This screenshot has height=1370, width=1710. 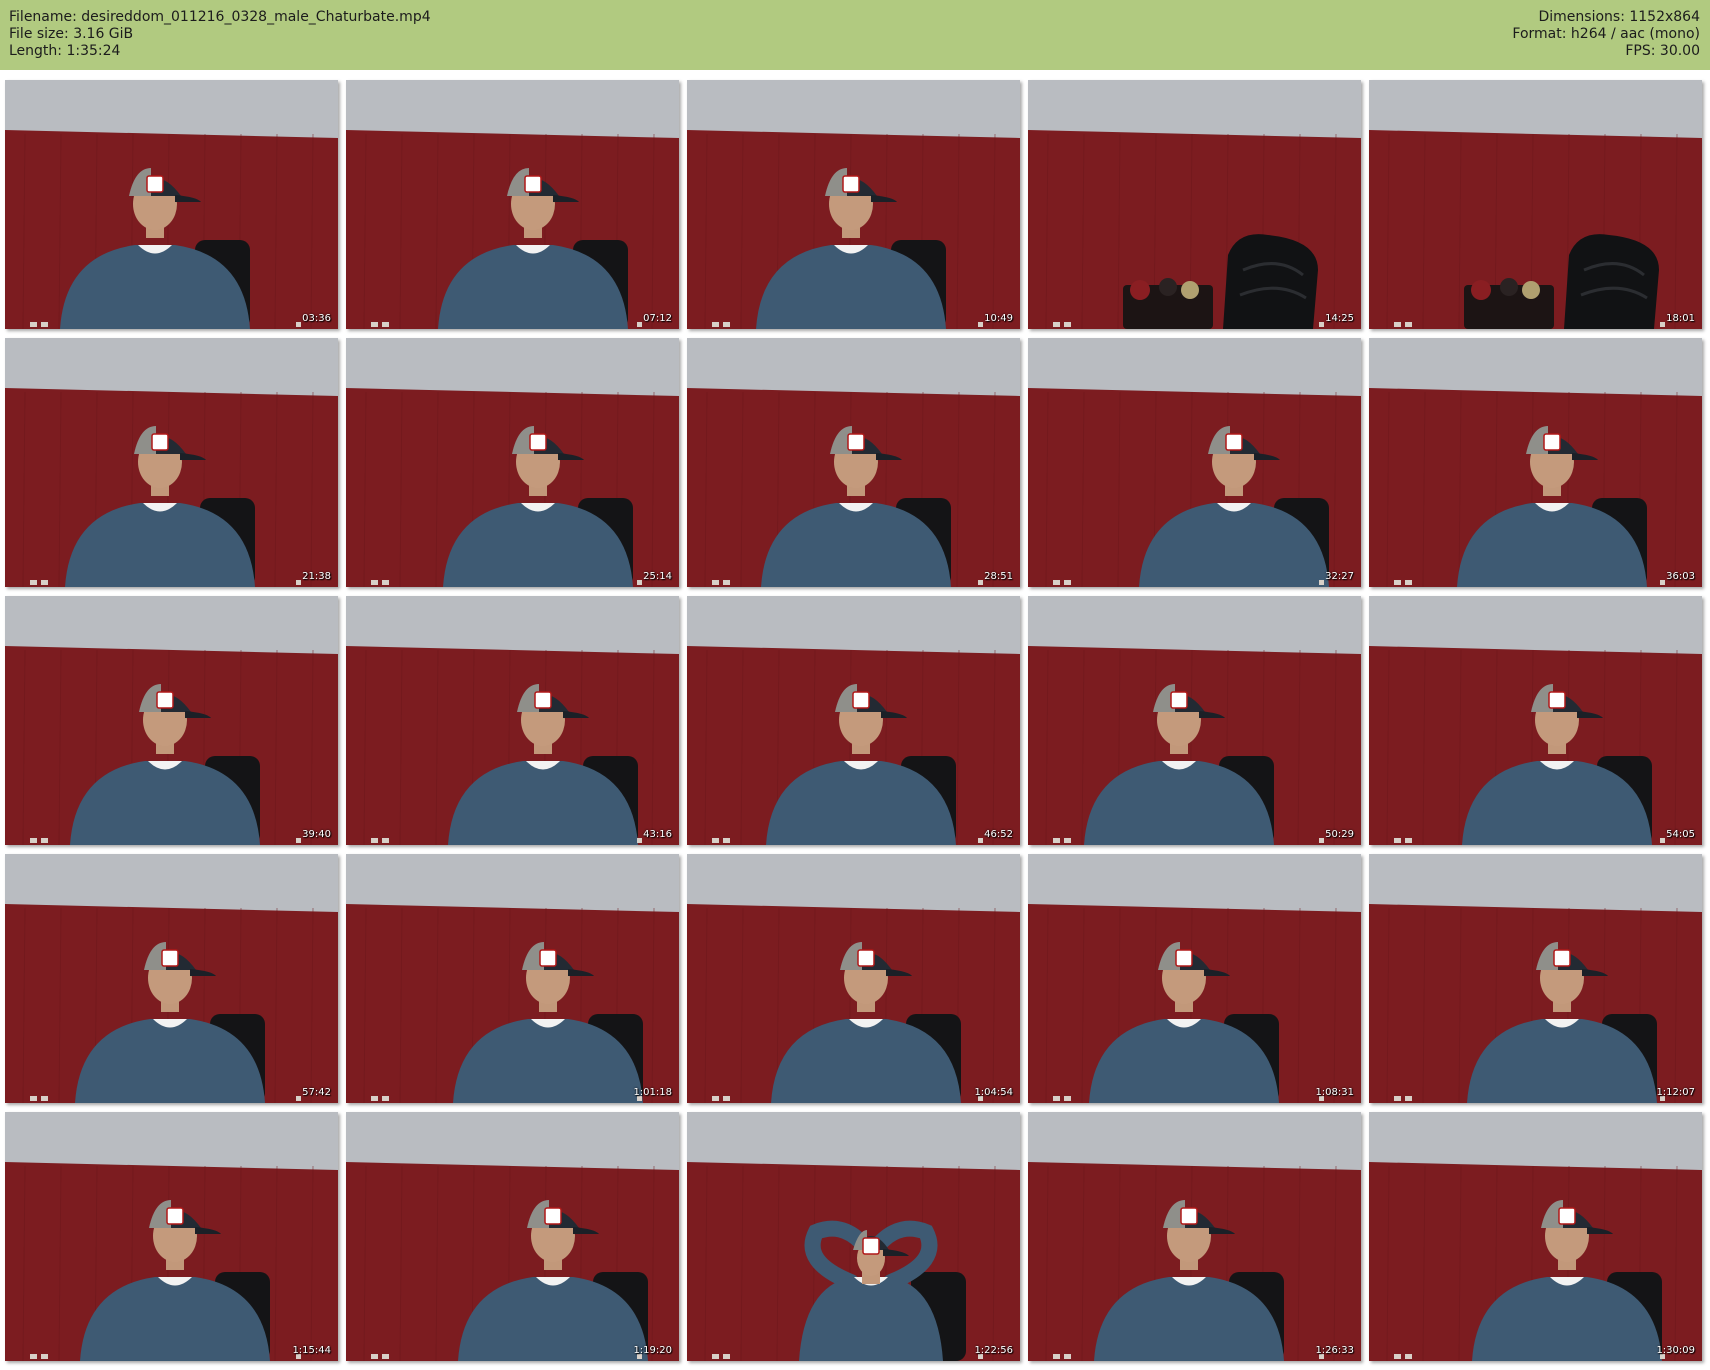 What do you see at coordinates (316, 576) in the screenshot?
I see `timestamp-label: 21:38` at bounding box center [316, 576].